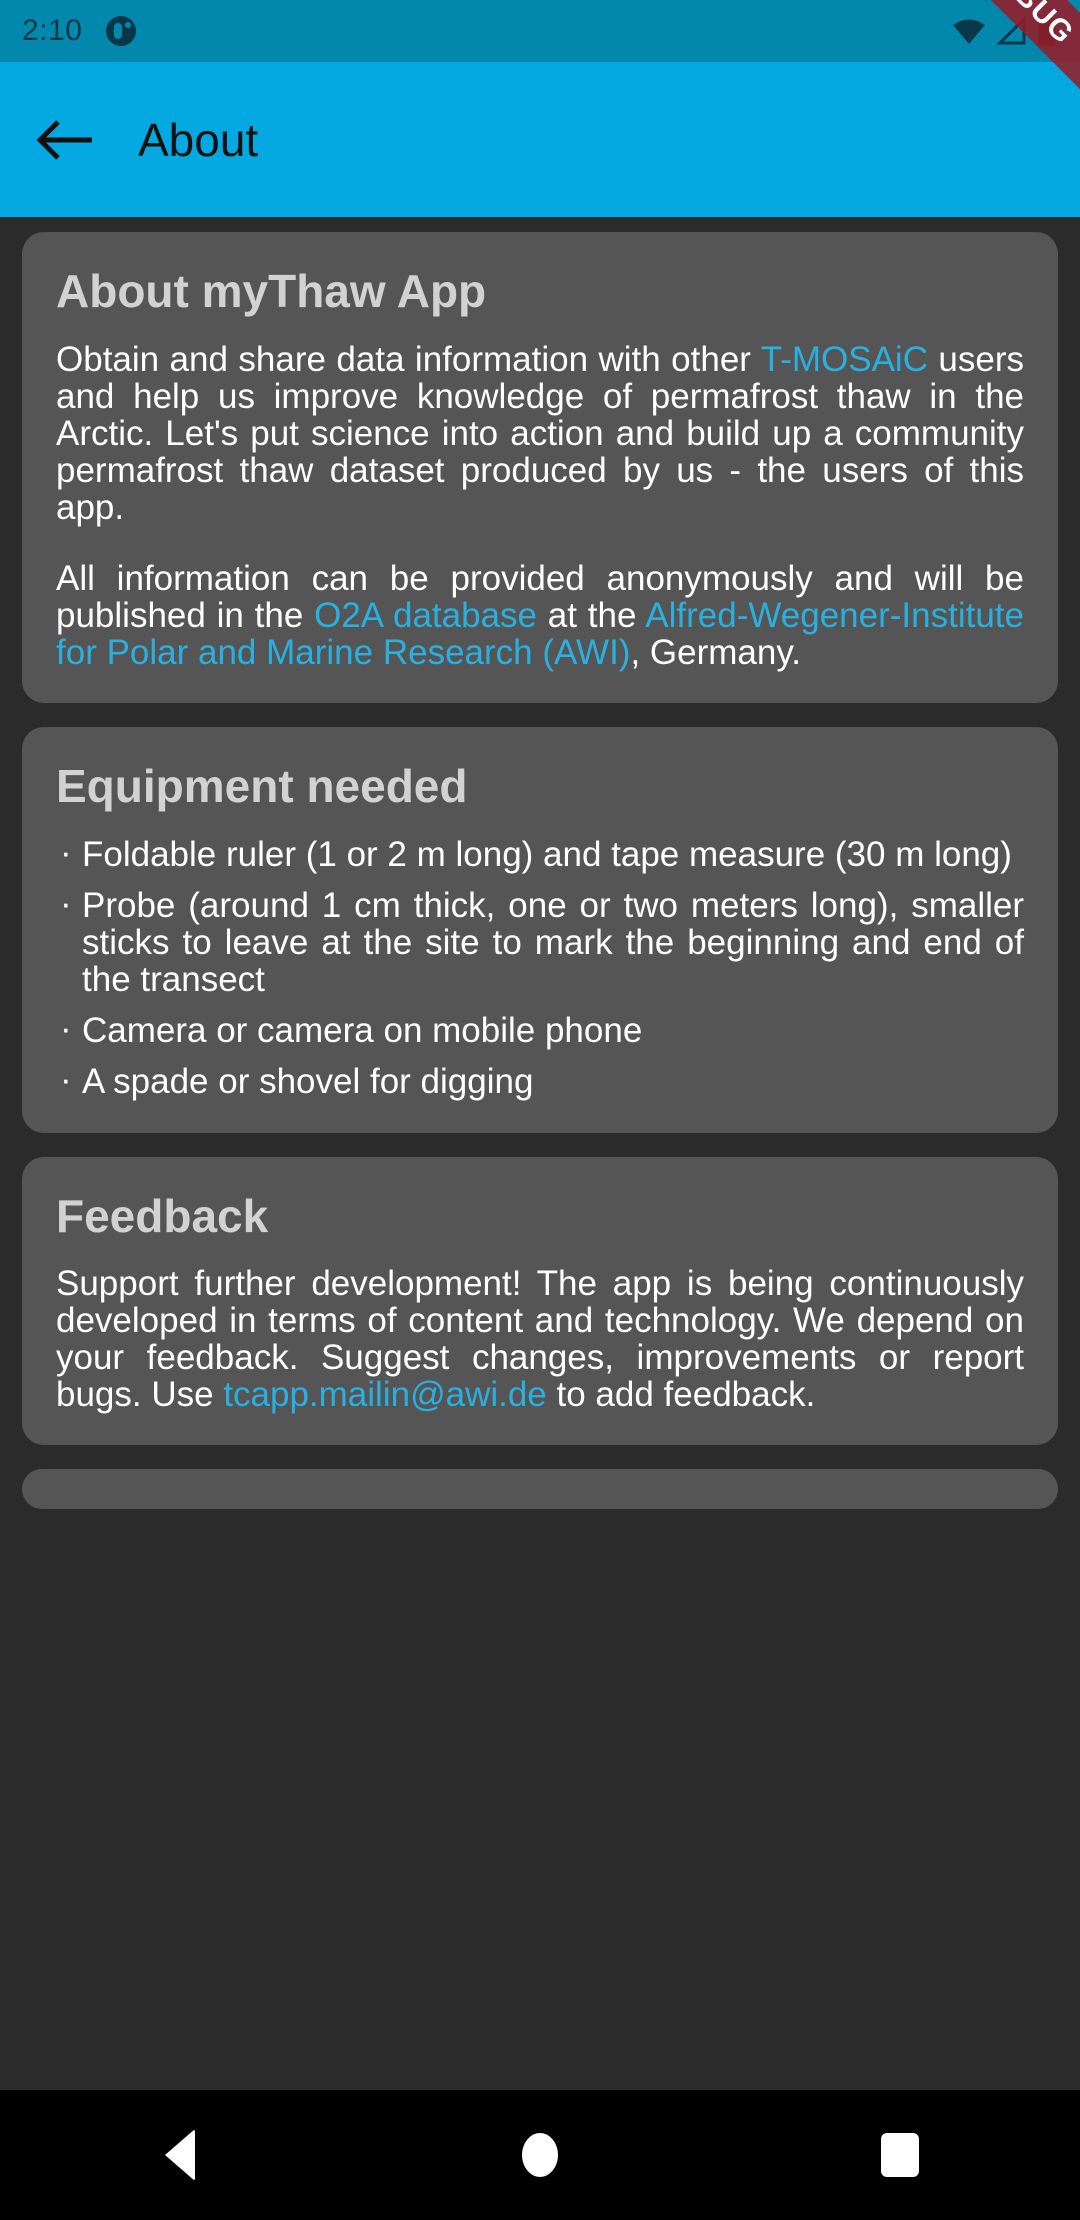 This screenshot has height=2220, width=1080. I want to click on back-button, so click(65, 140).